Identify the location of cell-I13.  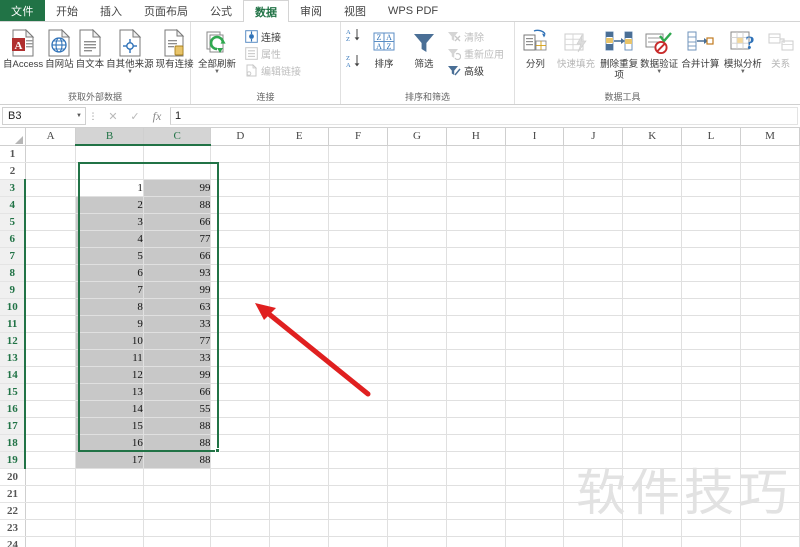
(535, 358).